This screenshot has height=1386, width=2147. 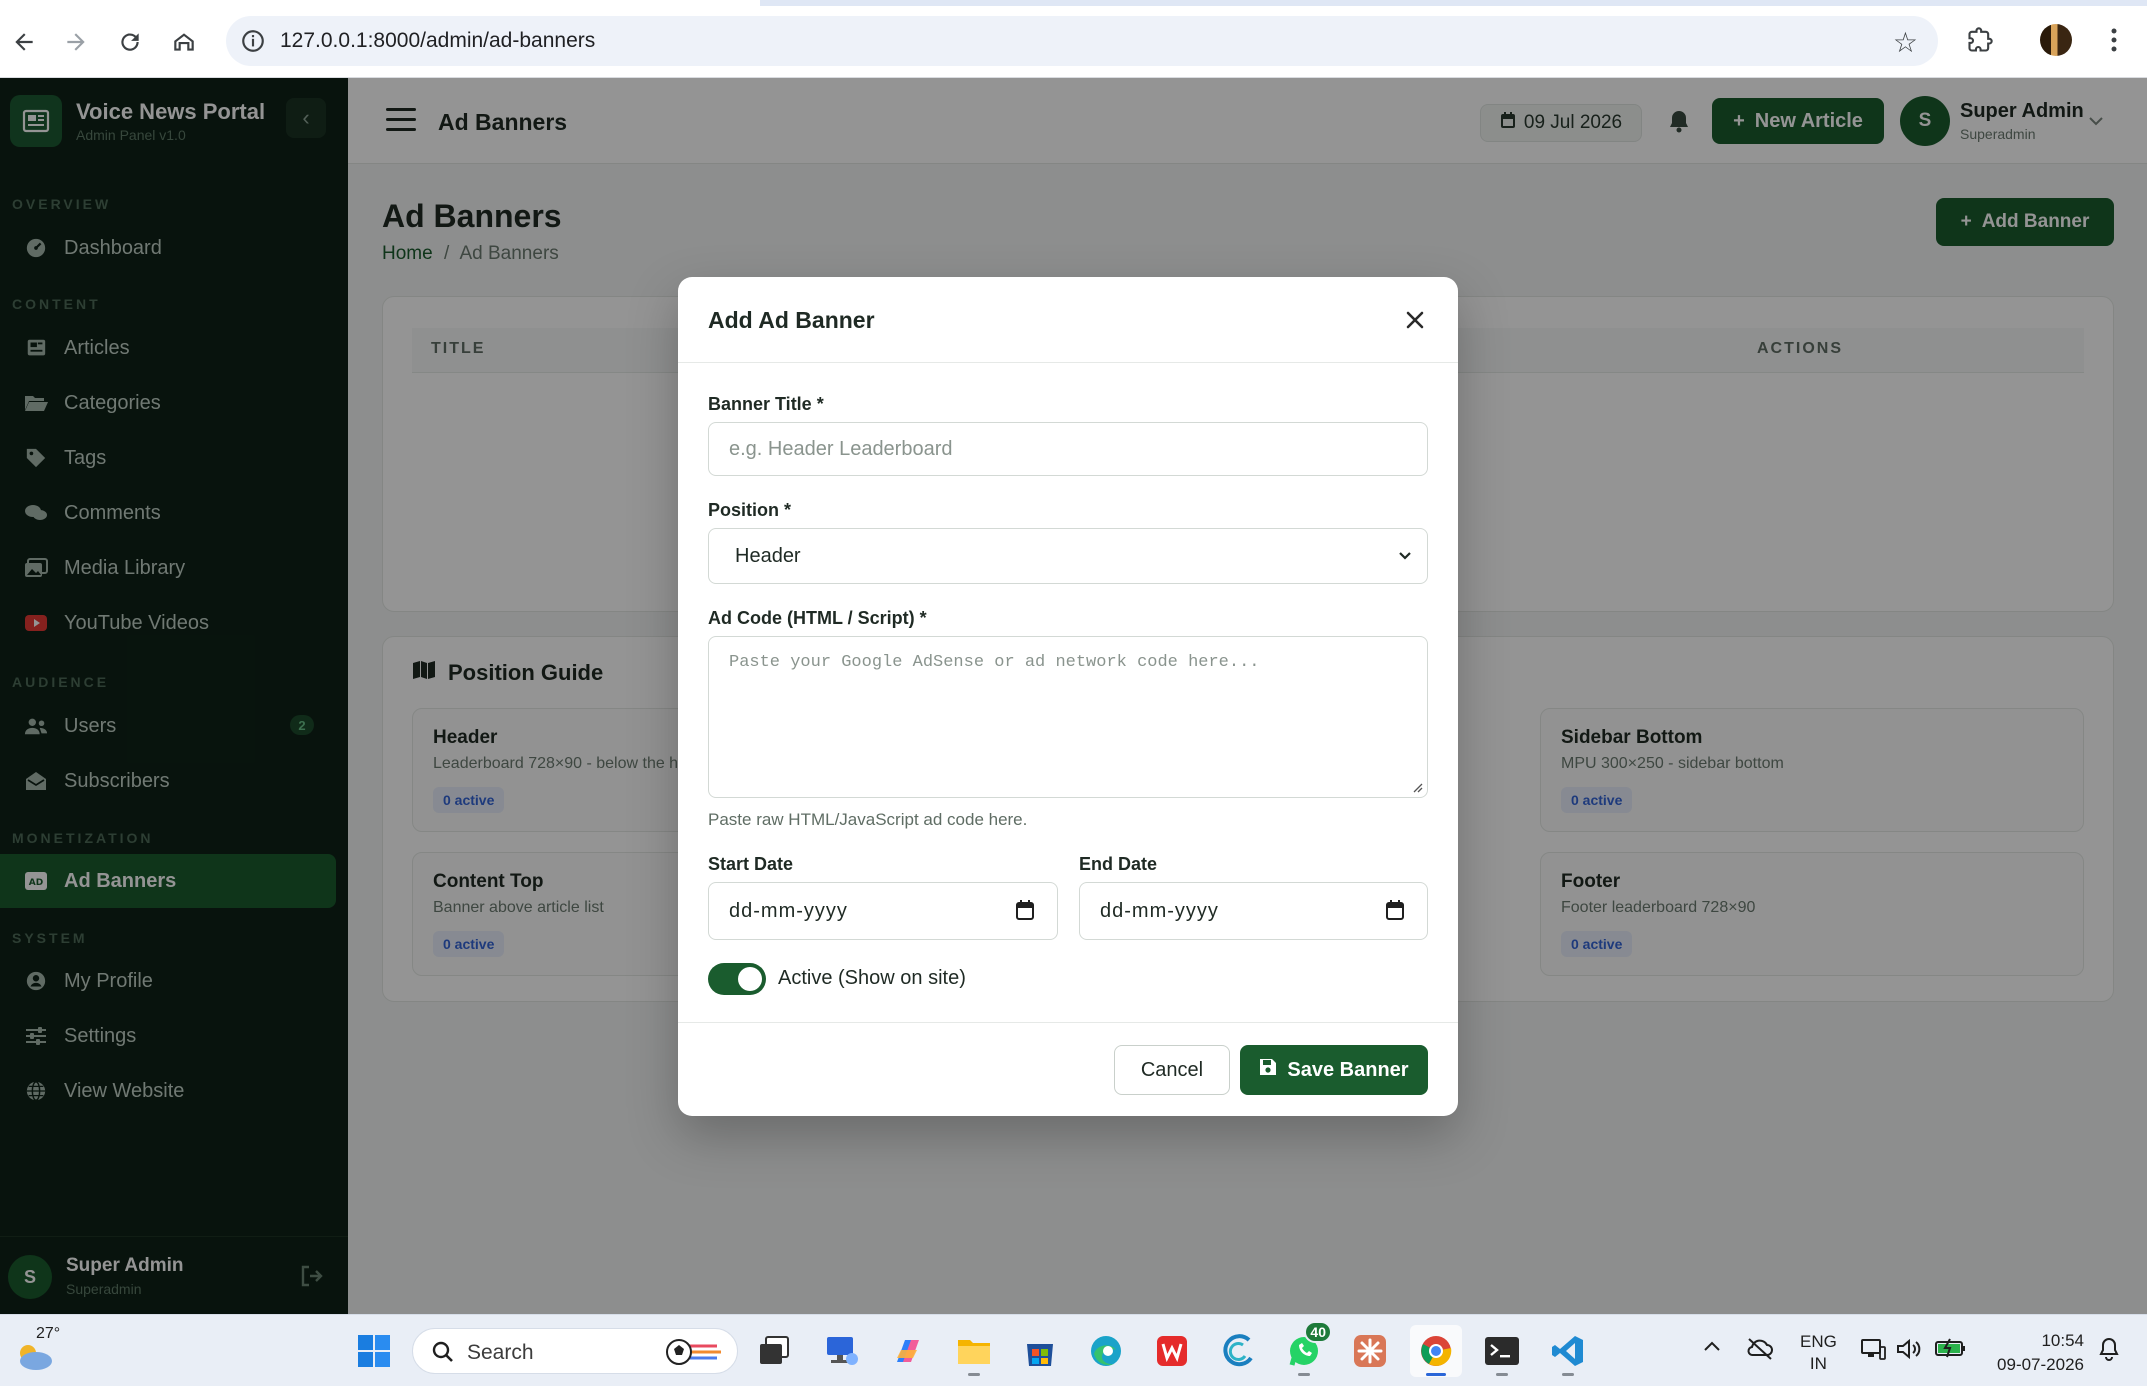 What do you see at coordinates (1568, 1351) in the screenshot?
I see `vscode-icon` at bounding box center [1568, 1351].